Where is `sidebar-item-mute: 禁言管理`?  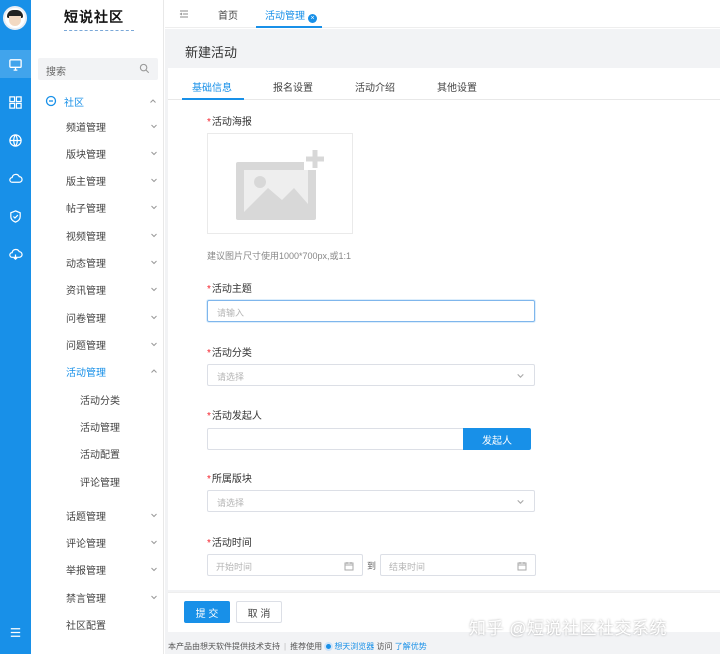 sidebar-item-mute: 禁言管理 is located at coordinates (112, 597).